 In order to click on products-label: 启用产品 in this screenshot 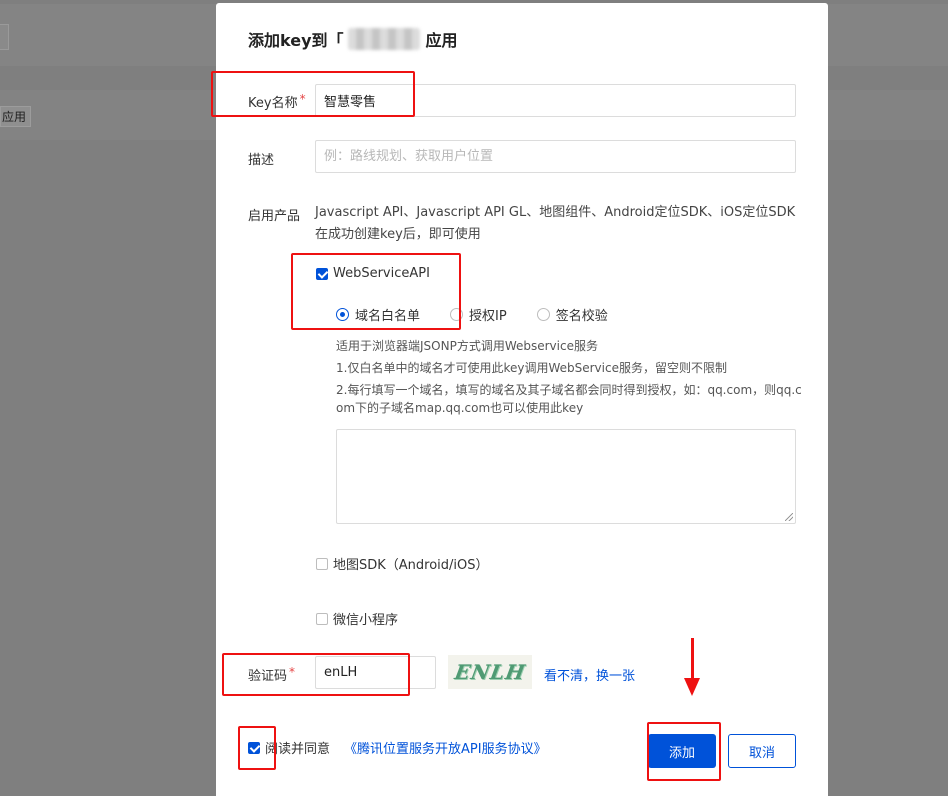, I will do `click(274, 216)`.